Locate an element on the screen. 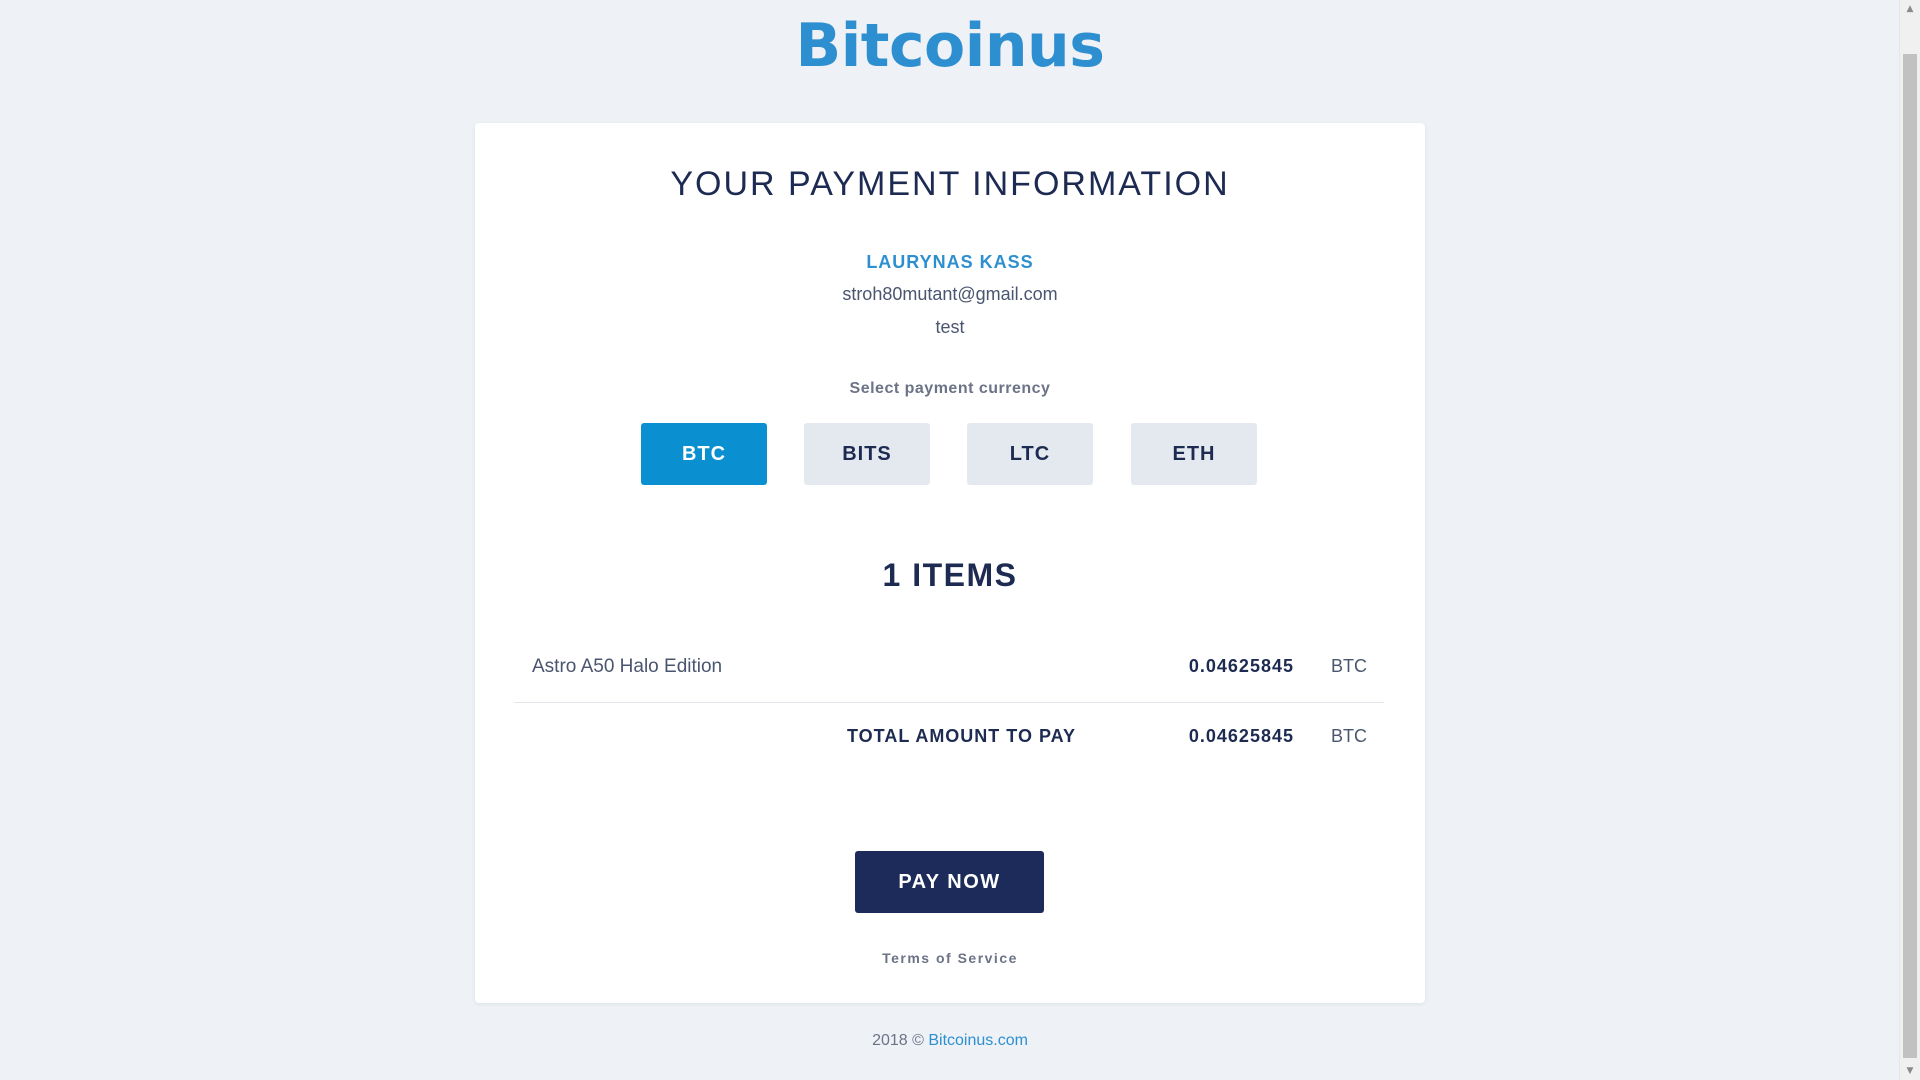 Image resolution: width=1920 pixels, height=1080 pixels. customer-email: stroh80mutant@gmail.com is located at coordinates (950, 294).